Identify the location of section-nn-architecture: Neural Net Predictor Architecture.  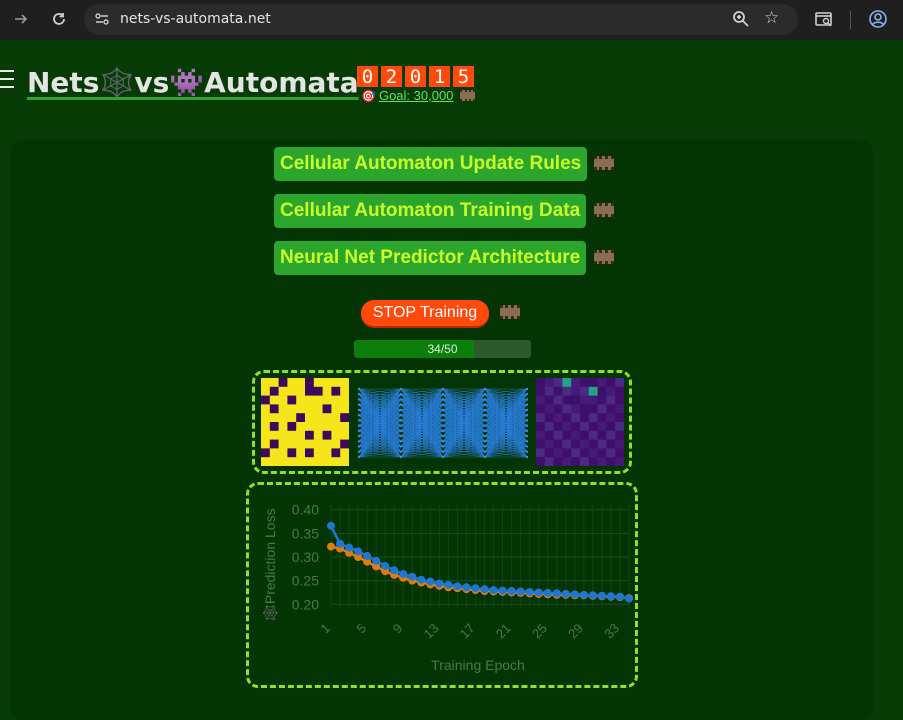
(430, 258).